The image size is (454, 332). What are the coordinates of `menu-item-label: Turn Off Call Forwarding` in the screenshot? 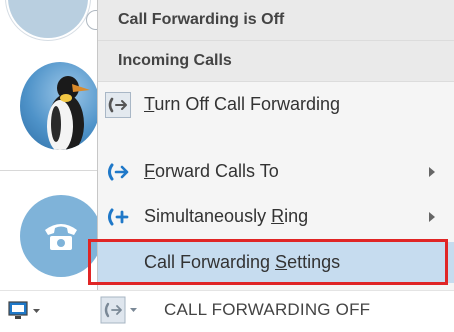 It's located at (242, 104).